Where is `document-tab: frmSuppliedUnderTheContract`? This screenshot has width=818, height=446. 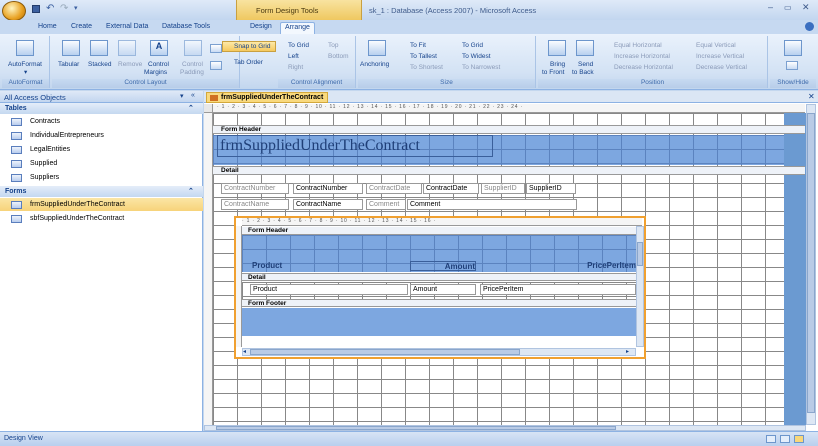
document-tab: frmSuppliedUnderTheContract is located at coordinates (267, 97).